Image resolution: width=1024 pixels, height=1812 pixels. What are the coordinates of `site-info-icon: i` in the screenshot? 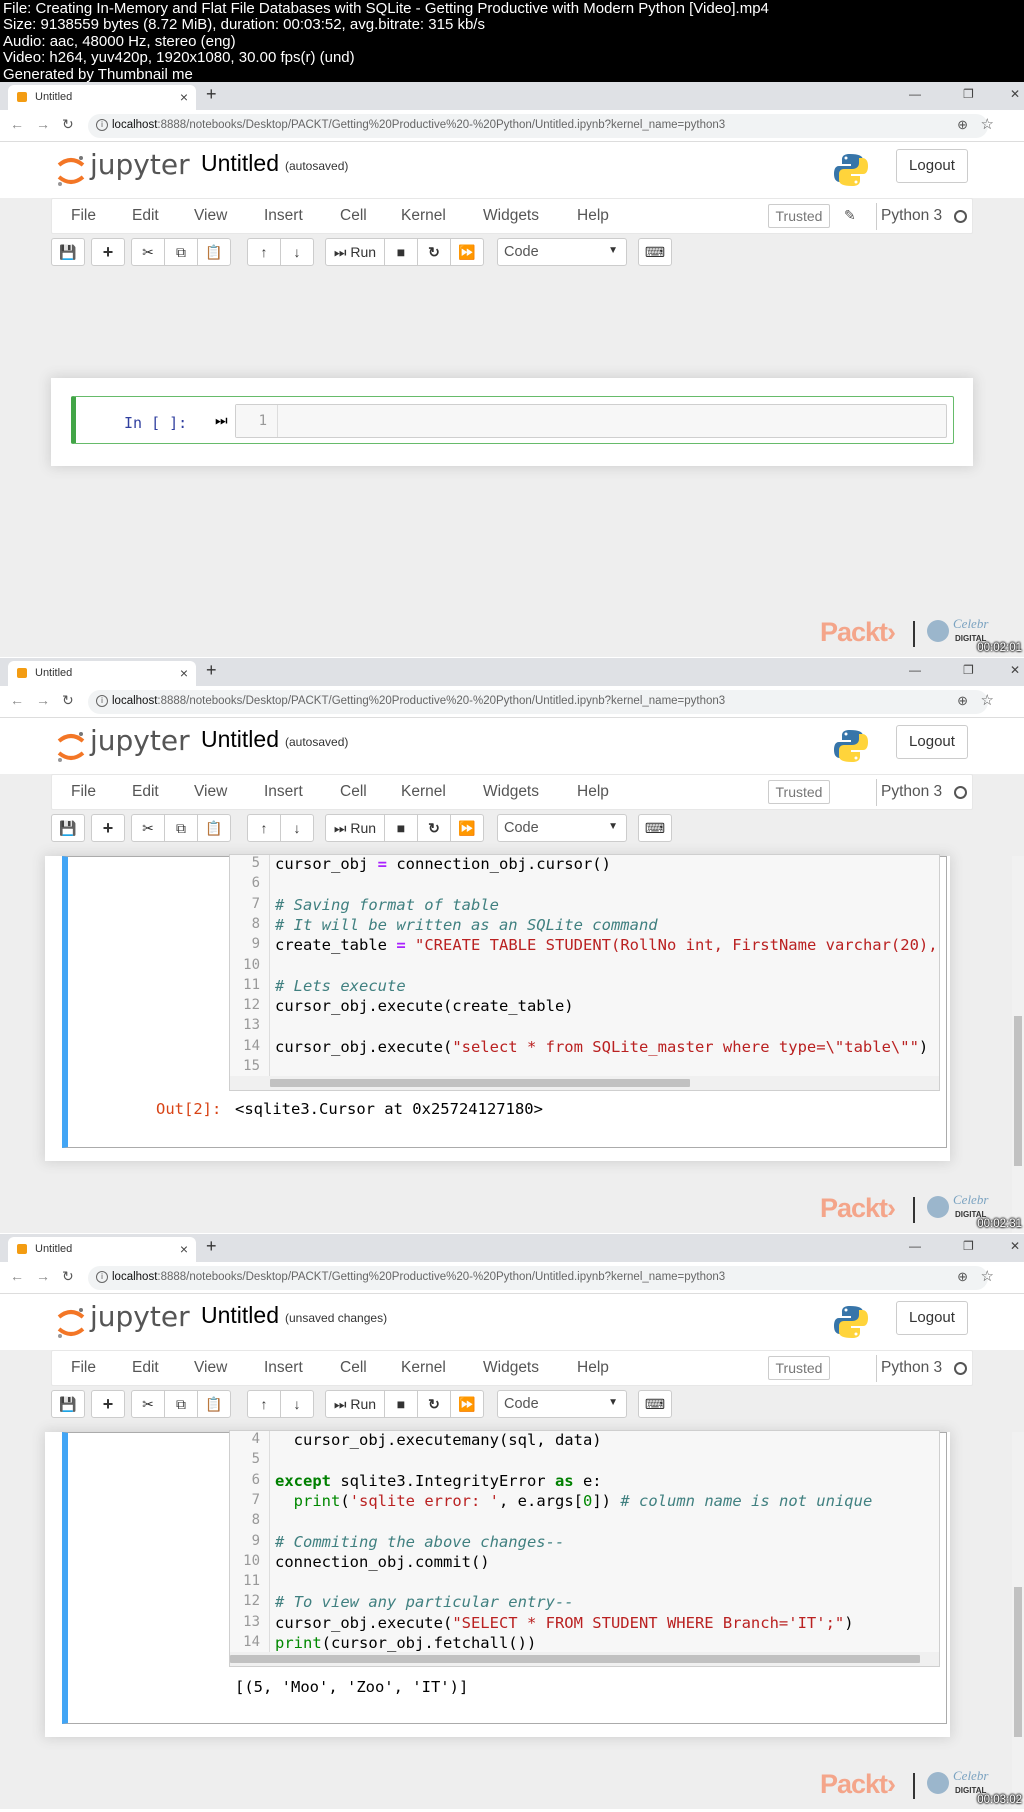 It's located at (102, 125).